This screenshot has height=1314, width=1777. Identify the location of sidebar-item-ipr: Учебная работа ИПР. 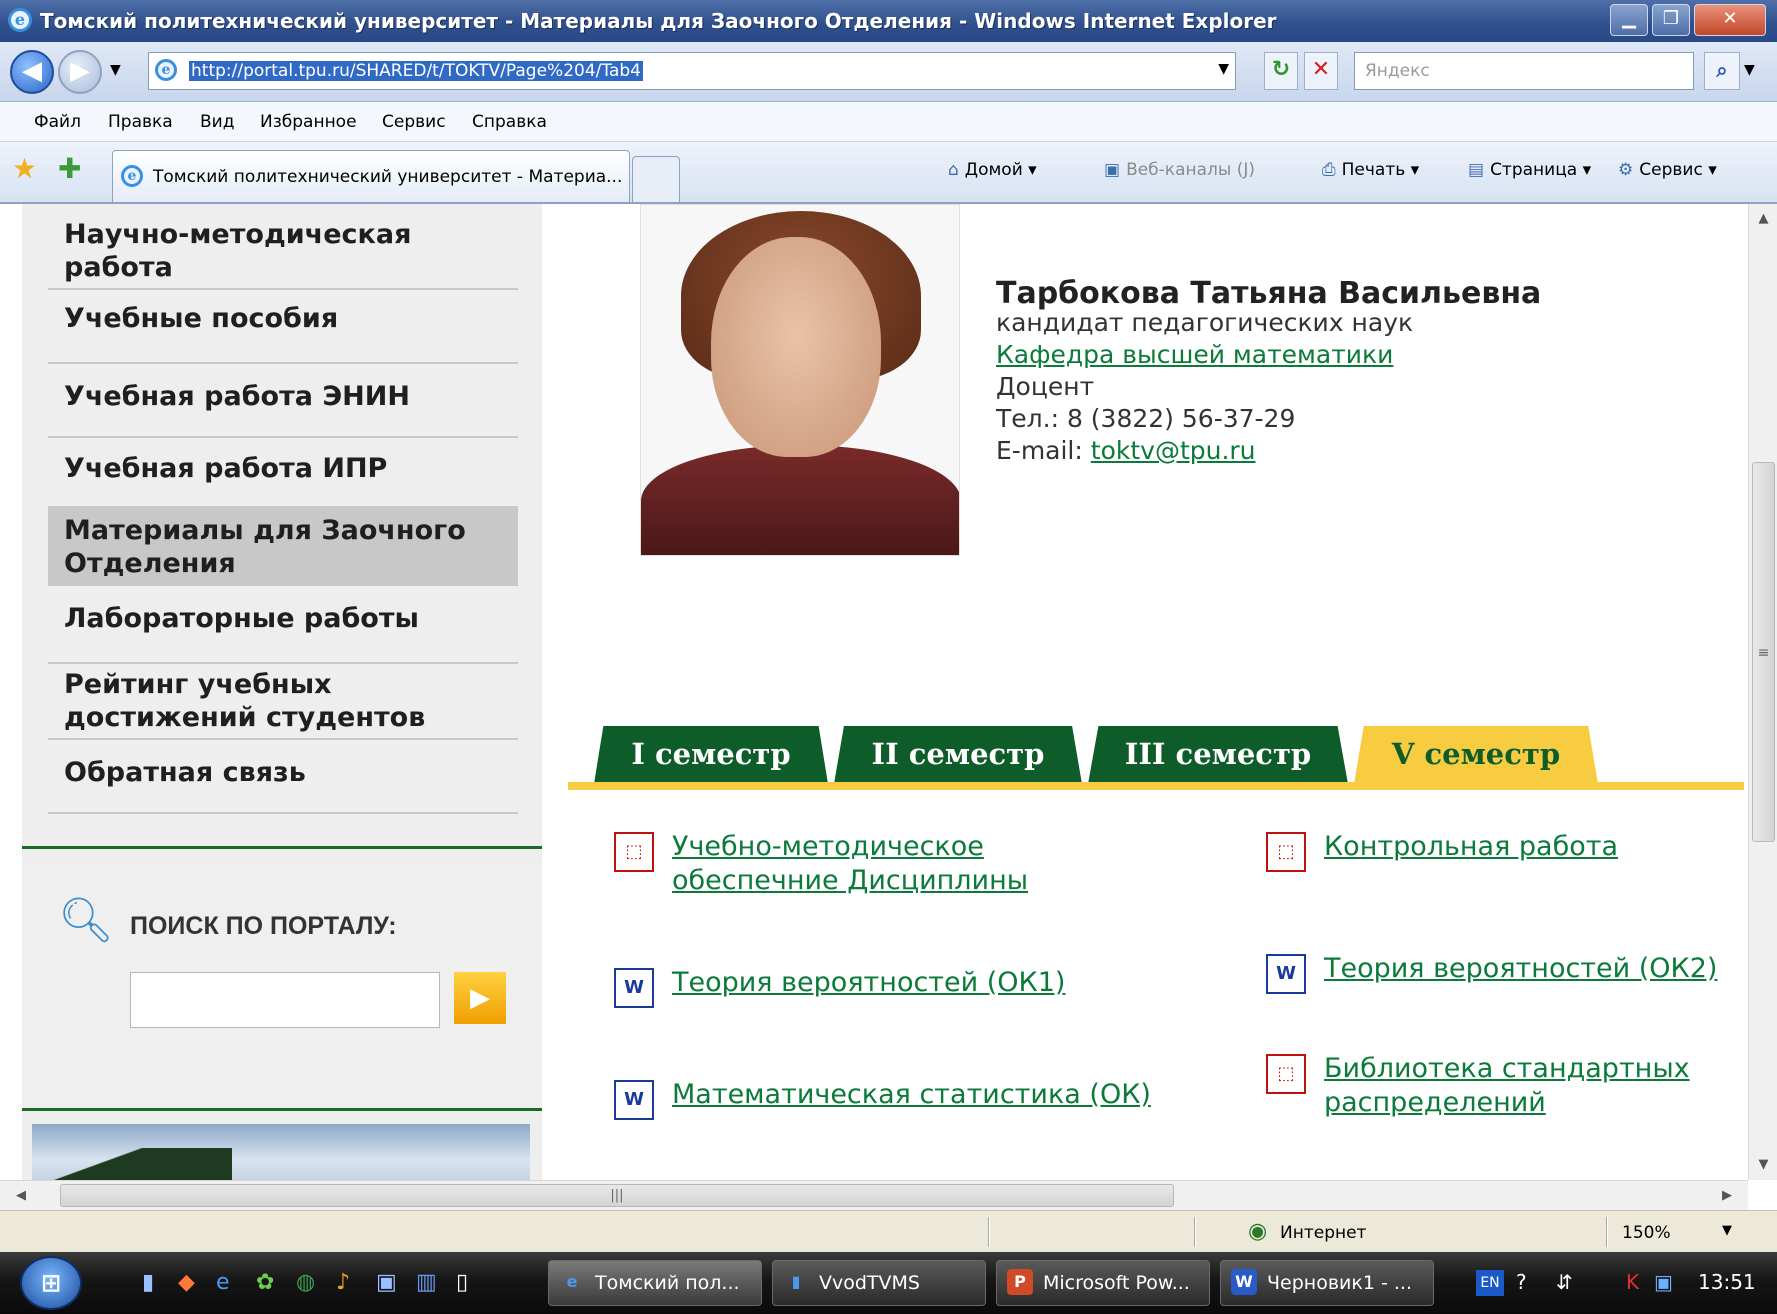
(283, 473).